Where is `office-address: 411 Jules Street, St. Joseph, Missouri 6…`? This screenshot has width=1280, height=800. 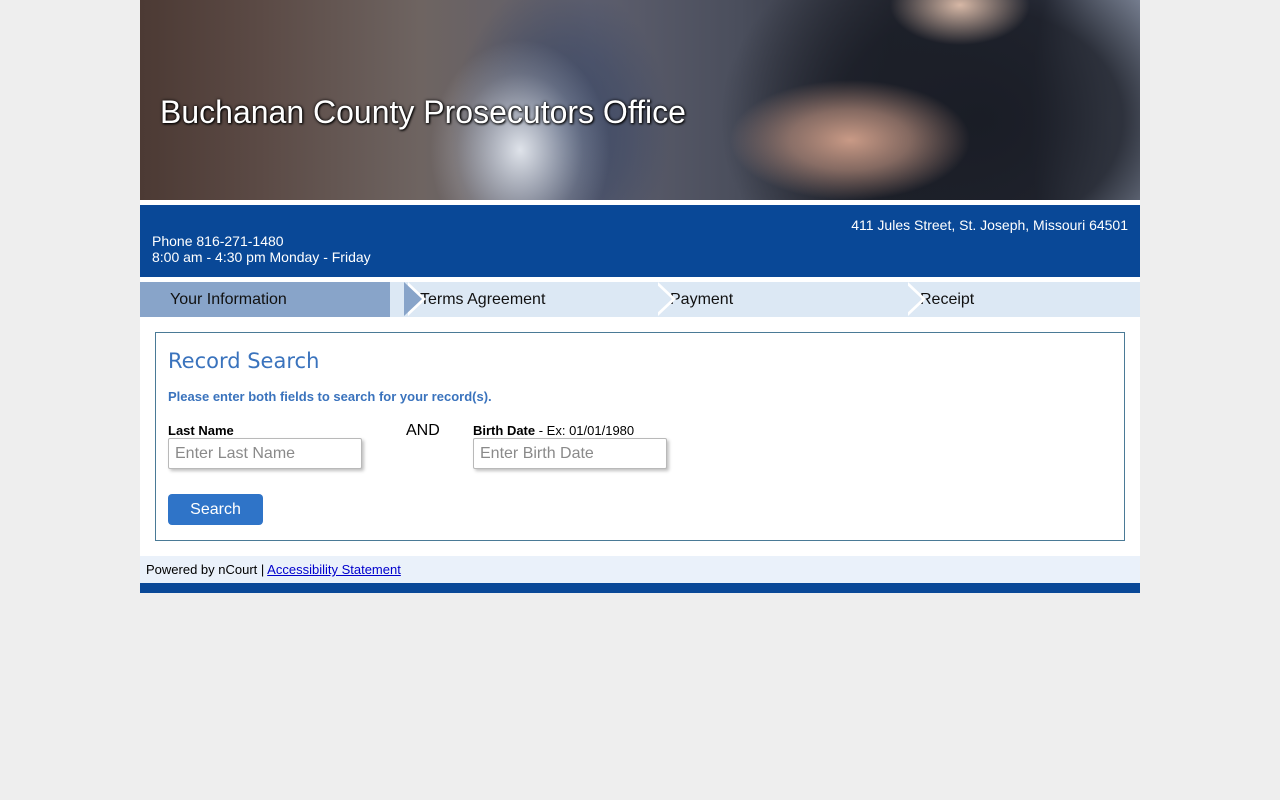 office-address: 411 Jules Street, St. Joseph, Missouri 6… is located at coordinates (989, 225).